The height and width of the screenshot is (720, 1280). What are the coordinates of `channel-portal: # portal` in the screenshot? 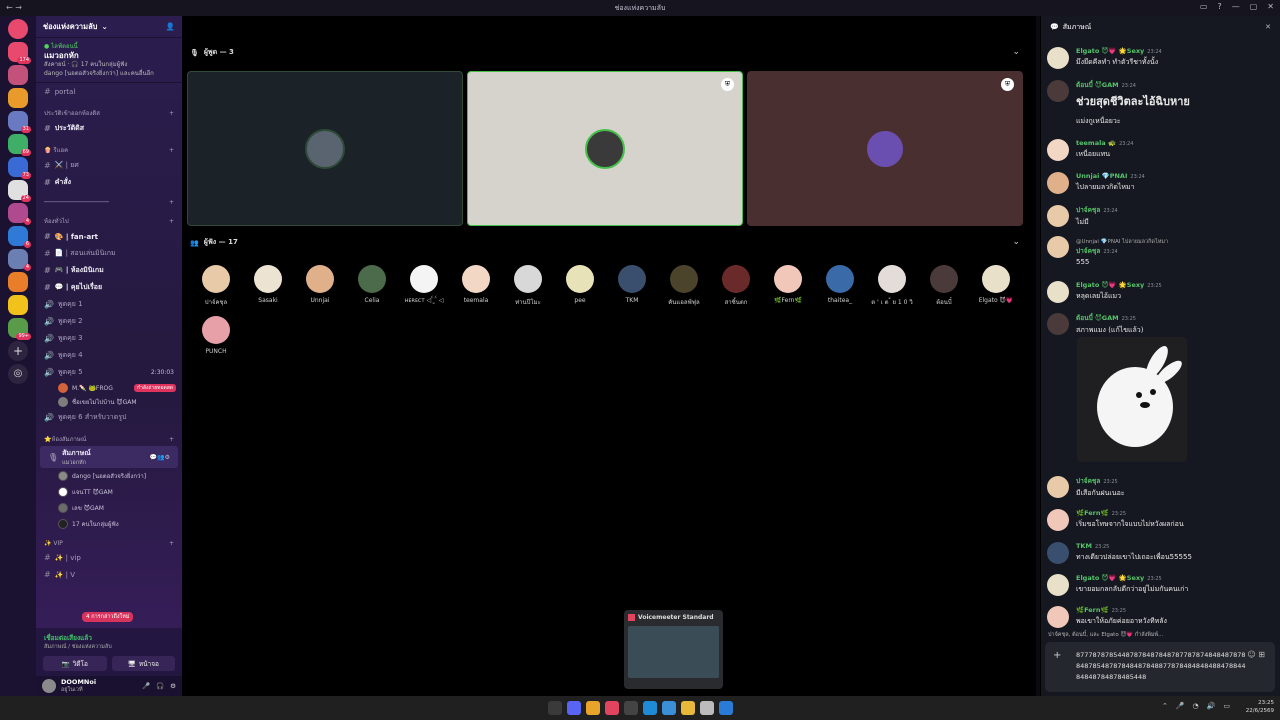 It's located at (109, 91).